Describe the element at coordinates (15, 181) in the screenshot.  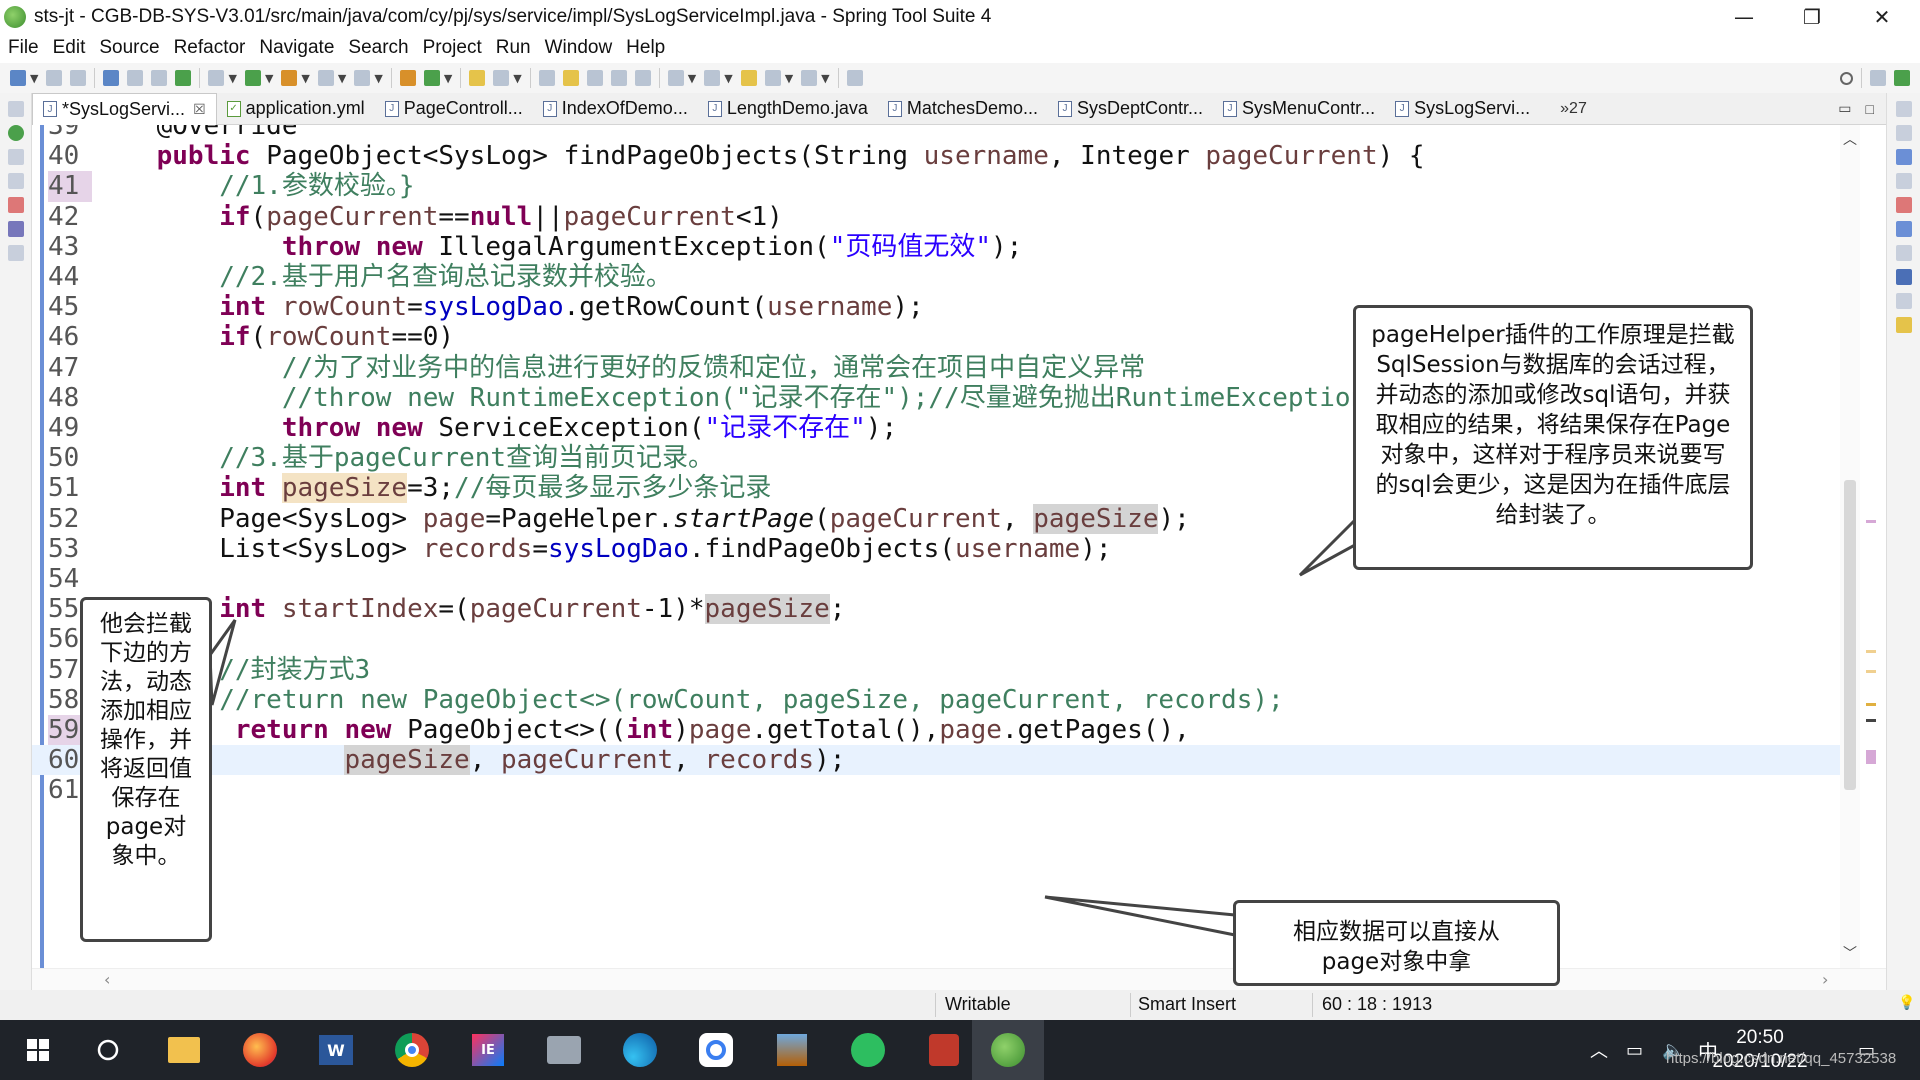
I see `restore-view-2-icon` at that location.